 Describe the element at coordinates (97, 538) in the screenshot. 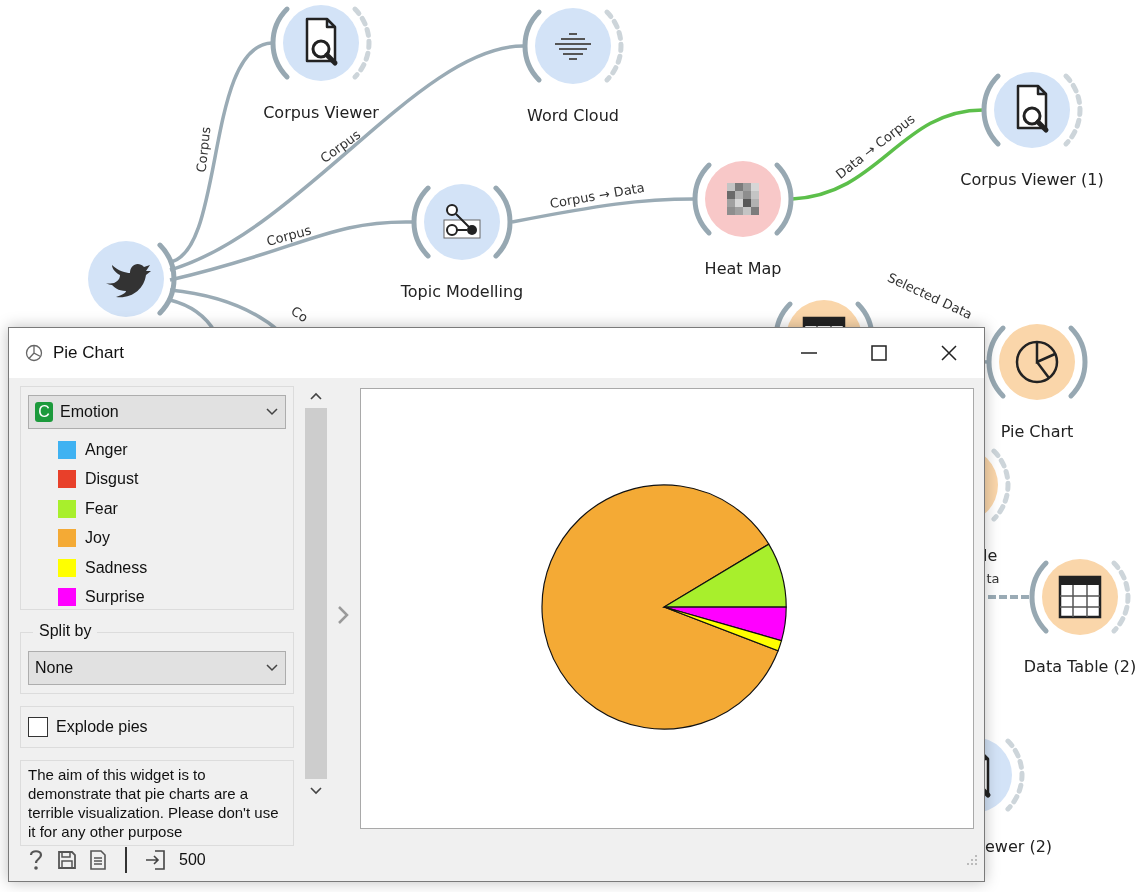

I see `legend-label: Joy` at that location.